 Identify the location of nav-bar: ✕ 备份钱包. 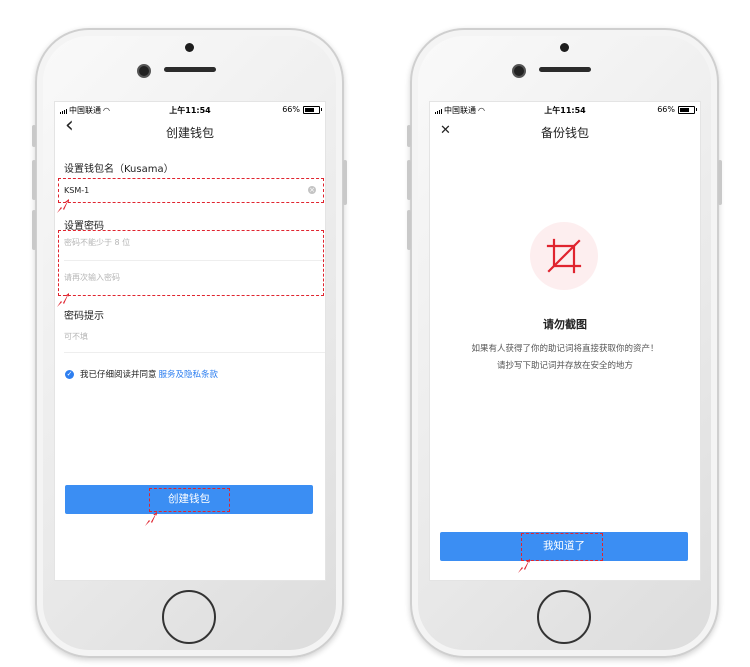
(565, 131).